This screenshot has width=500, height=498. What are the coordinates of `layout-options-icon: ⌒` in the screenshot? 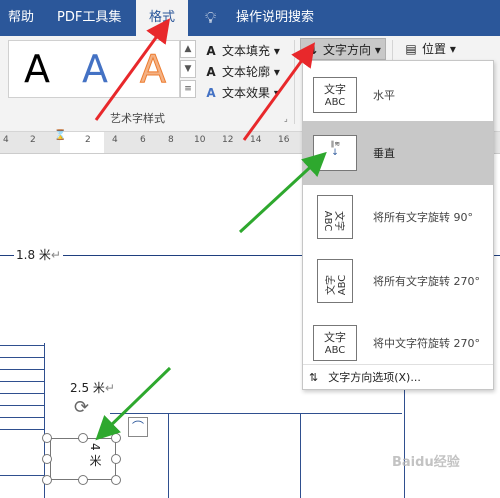 It's located at (138, 427).